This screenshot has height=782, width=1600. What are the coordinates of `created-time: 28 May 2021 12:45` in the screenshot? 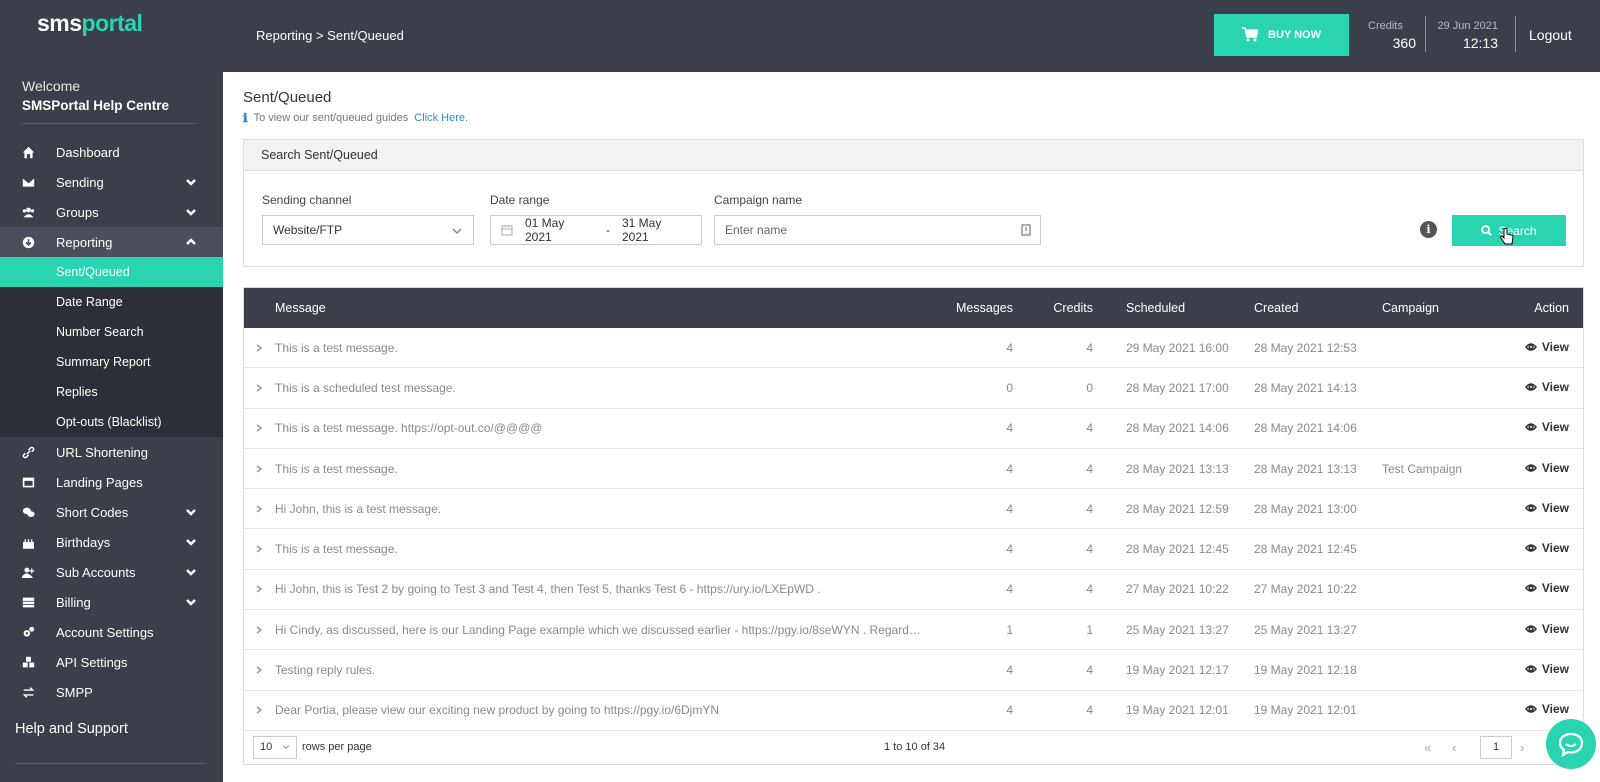 It's located at (1305, 549).